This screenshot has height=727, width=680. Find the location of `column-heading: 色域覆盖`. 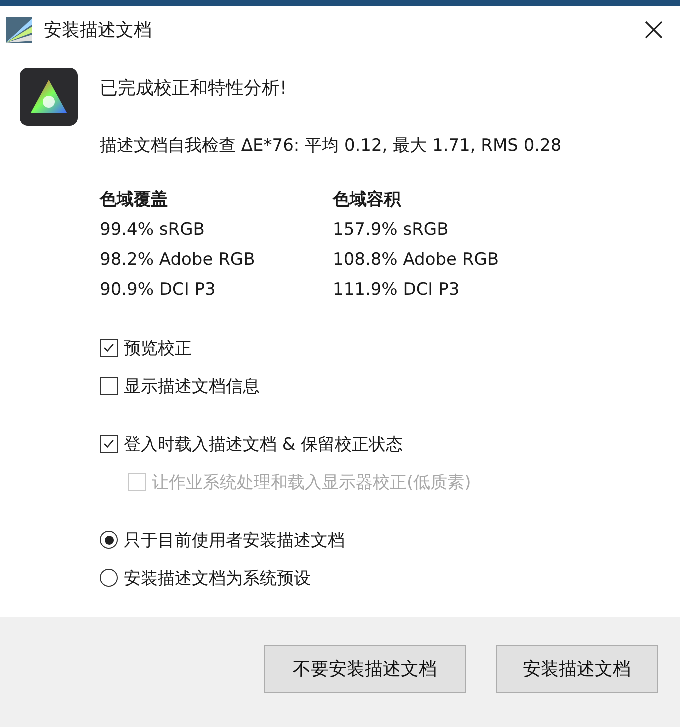

column-heading: 色域覆盖 is located at coordinates (134, 200).